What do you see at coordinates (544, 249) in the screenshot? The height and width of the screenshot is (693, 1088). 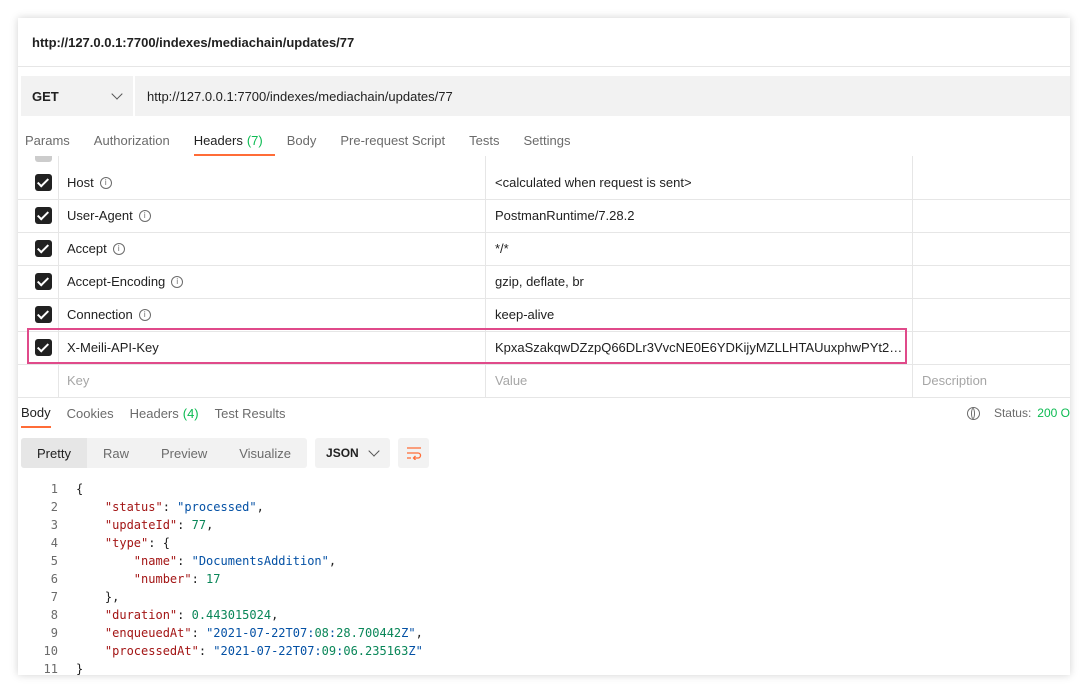 I see `header-row: Accept i */*` at bounding box center [544, 249].